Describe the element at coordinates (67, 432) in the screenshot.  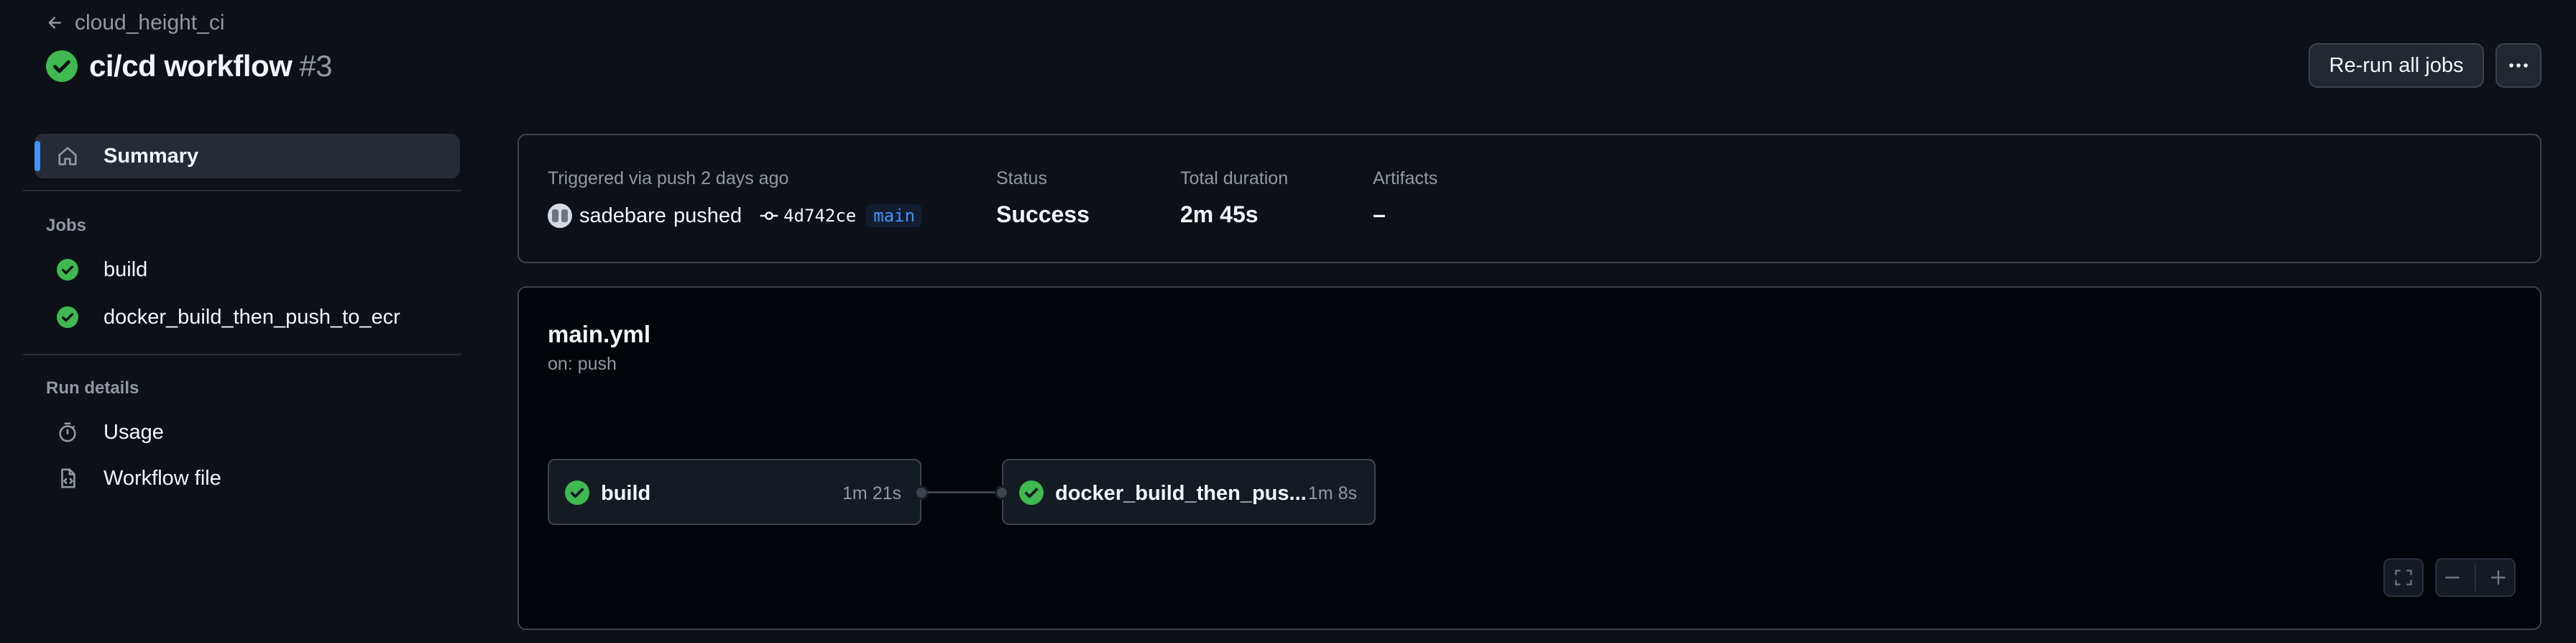
I see `stopwatch-icon` at that location.